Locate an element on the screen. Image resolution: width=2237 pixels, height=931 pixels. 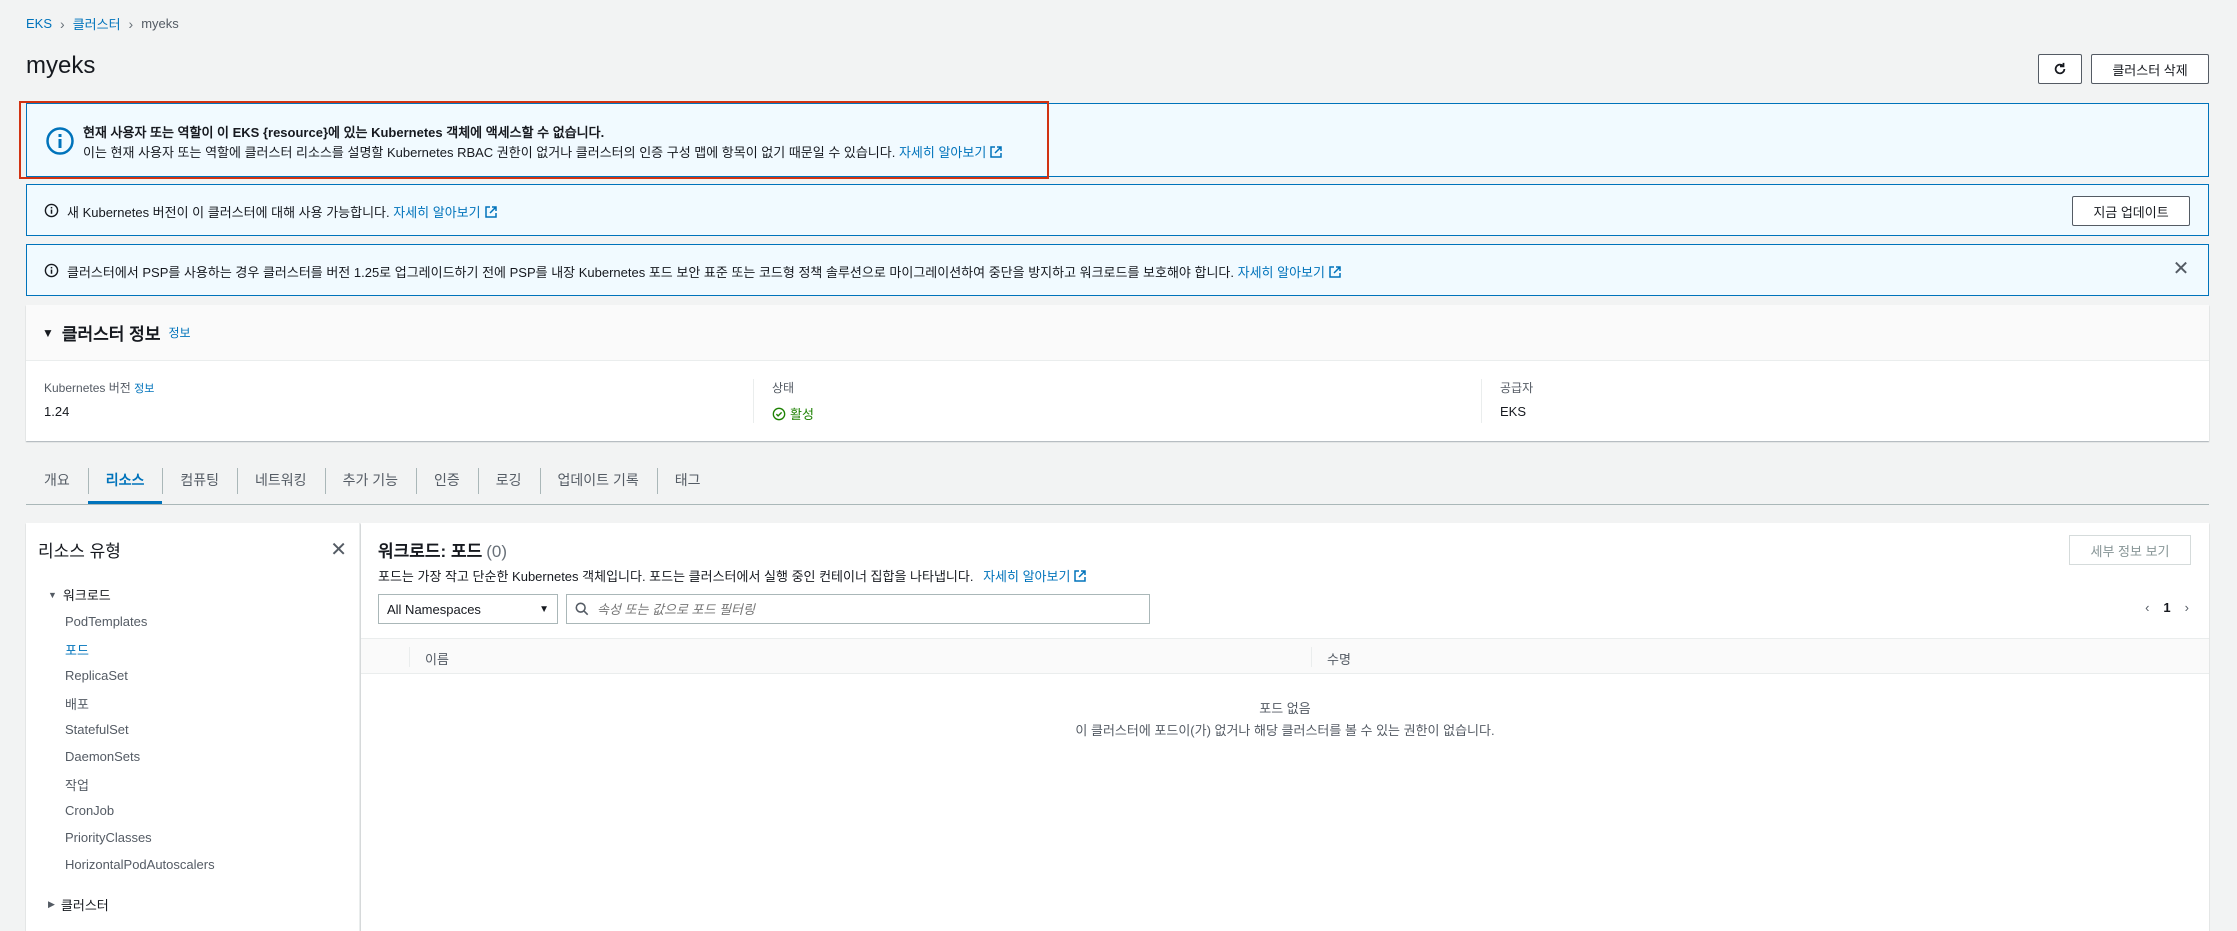
cluster-info-header: ▼ 클러스터 정보 정보 is located at coordinates (1117, 333).